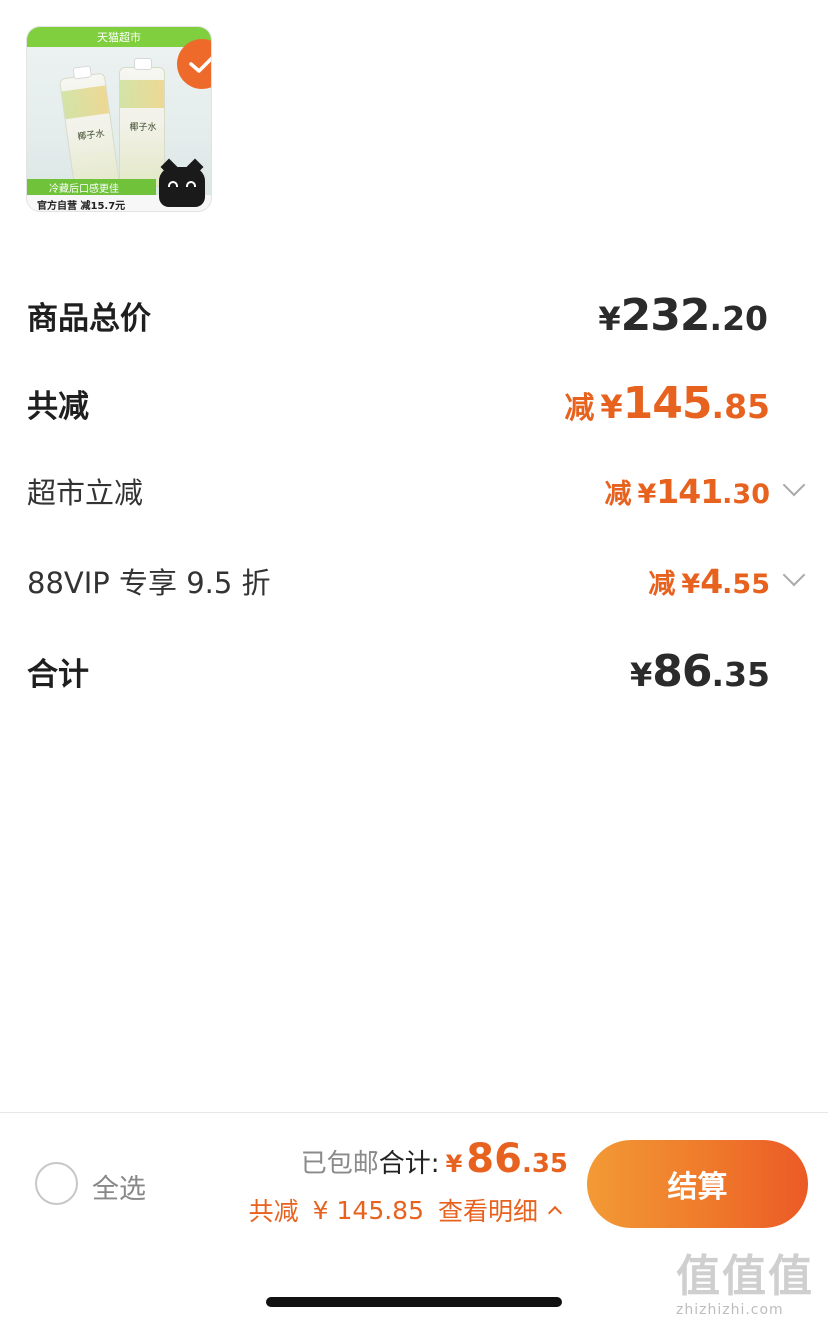 The width and height of the screenshot is (828, 1323). Describe the element at coordinates (58, 407) in the screenshot. I see `row-label: 共减` at that location.